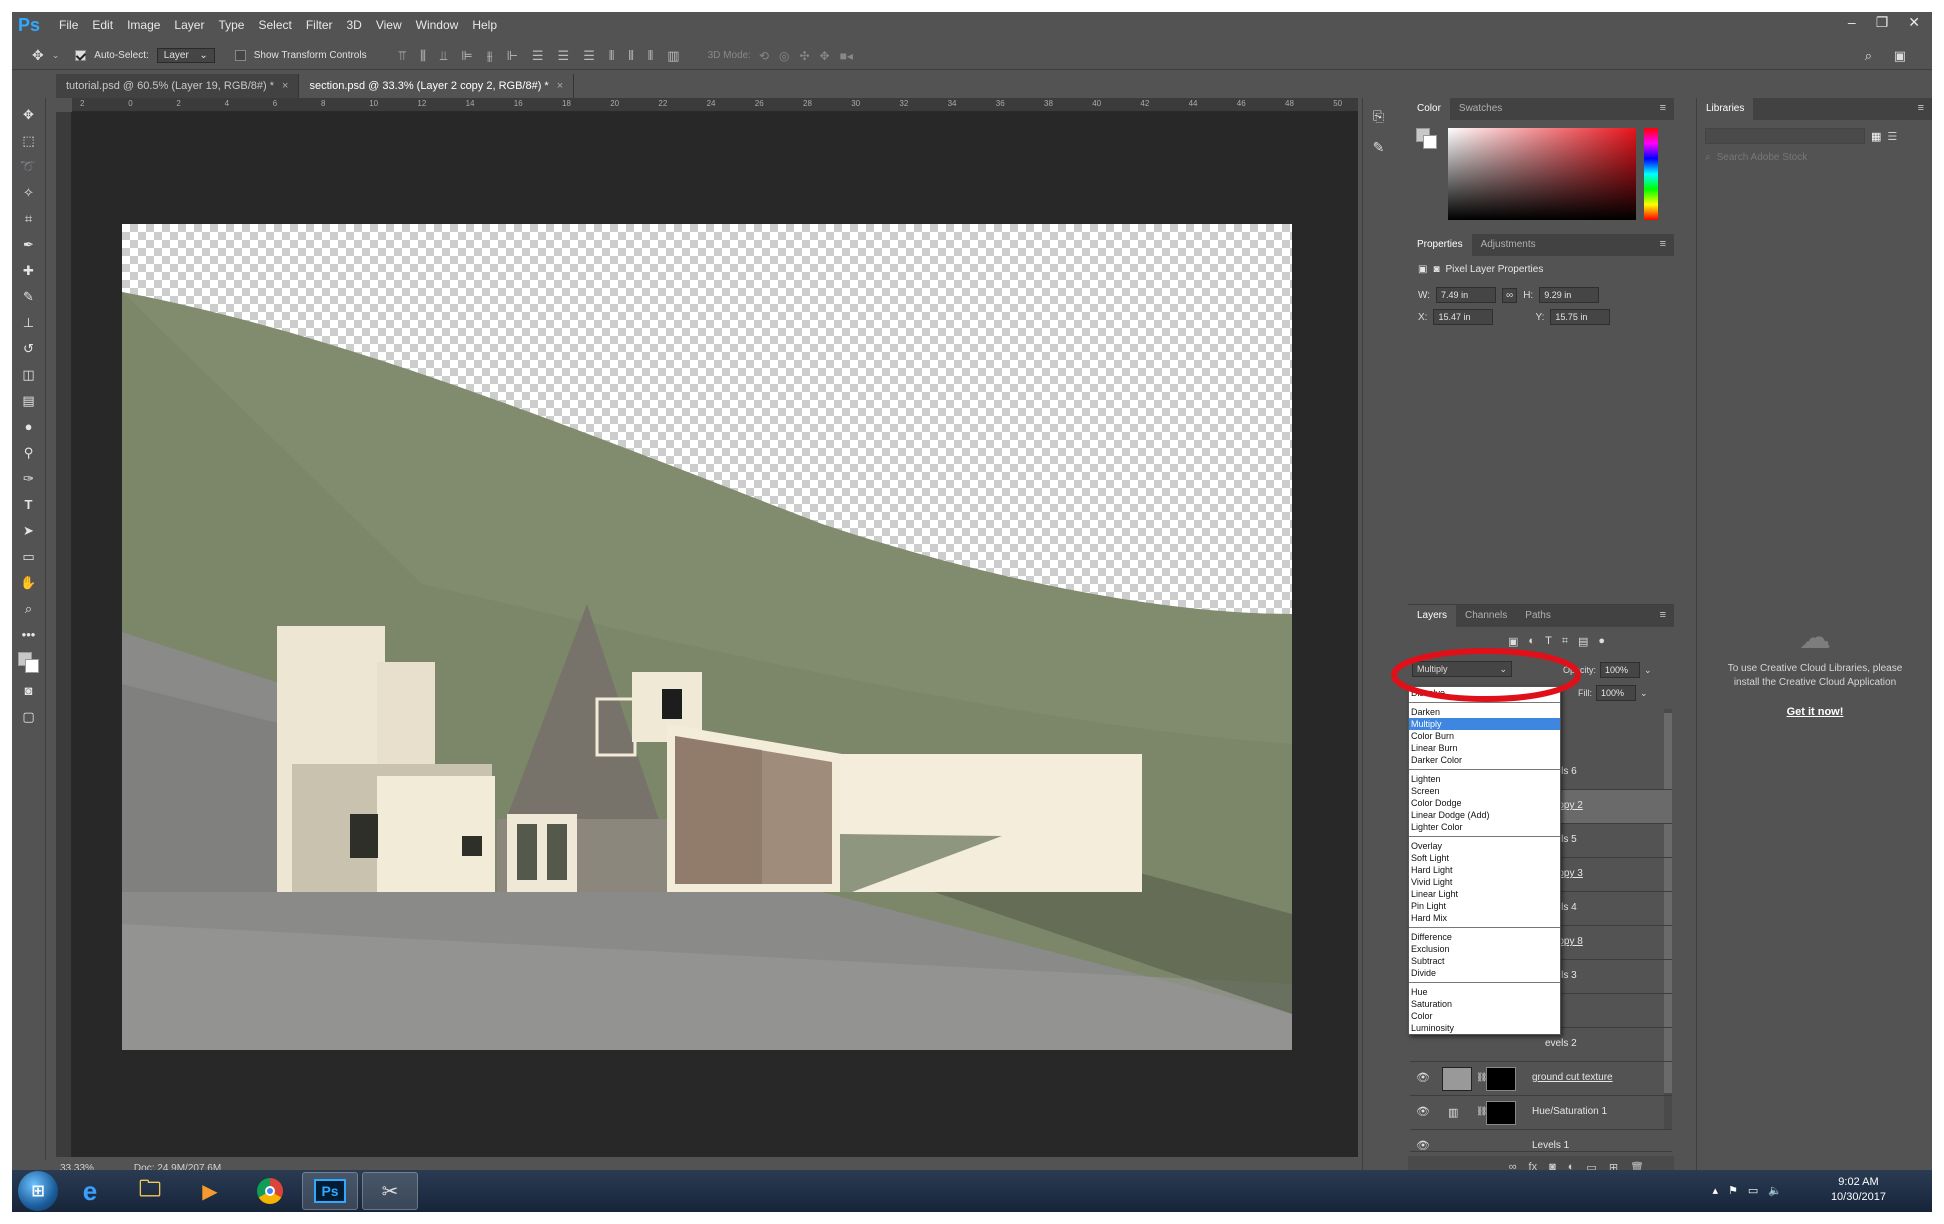 This screenshot has height=1224, width=1944. I want to click on tab-channels: Channels, so click(1486, 616).